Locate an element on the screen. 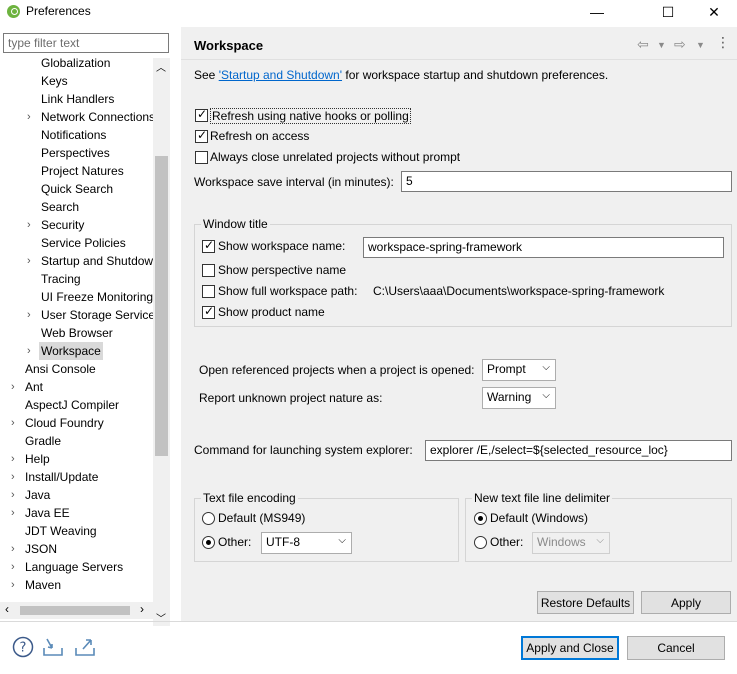 The width and height of the screenshot is (737, 674). tree-item-perspectives: Perspectives is located at coordinates (75, 153).